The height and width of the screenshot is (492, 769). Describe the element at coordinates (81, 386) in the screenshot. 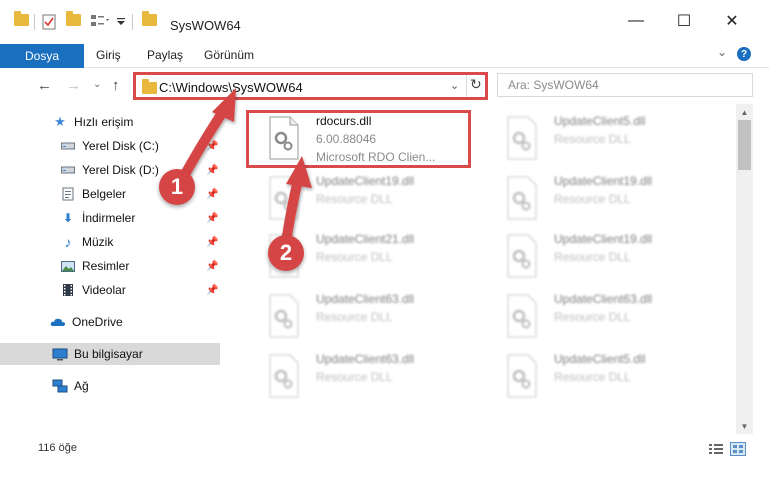

I see `sidebar-item-label: Ağ` at that location.